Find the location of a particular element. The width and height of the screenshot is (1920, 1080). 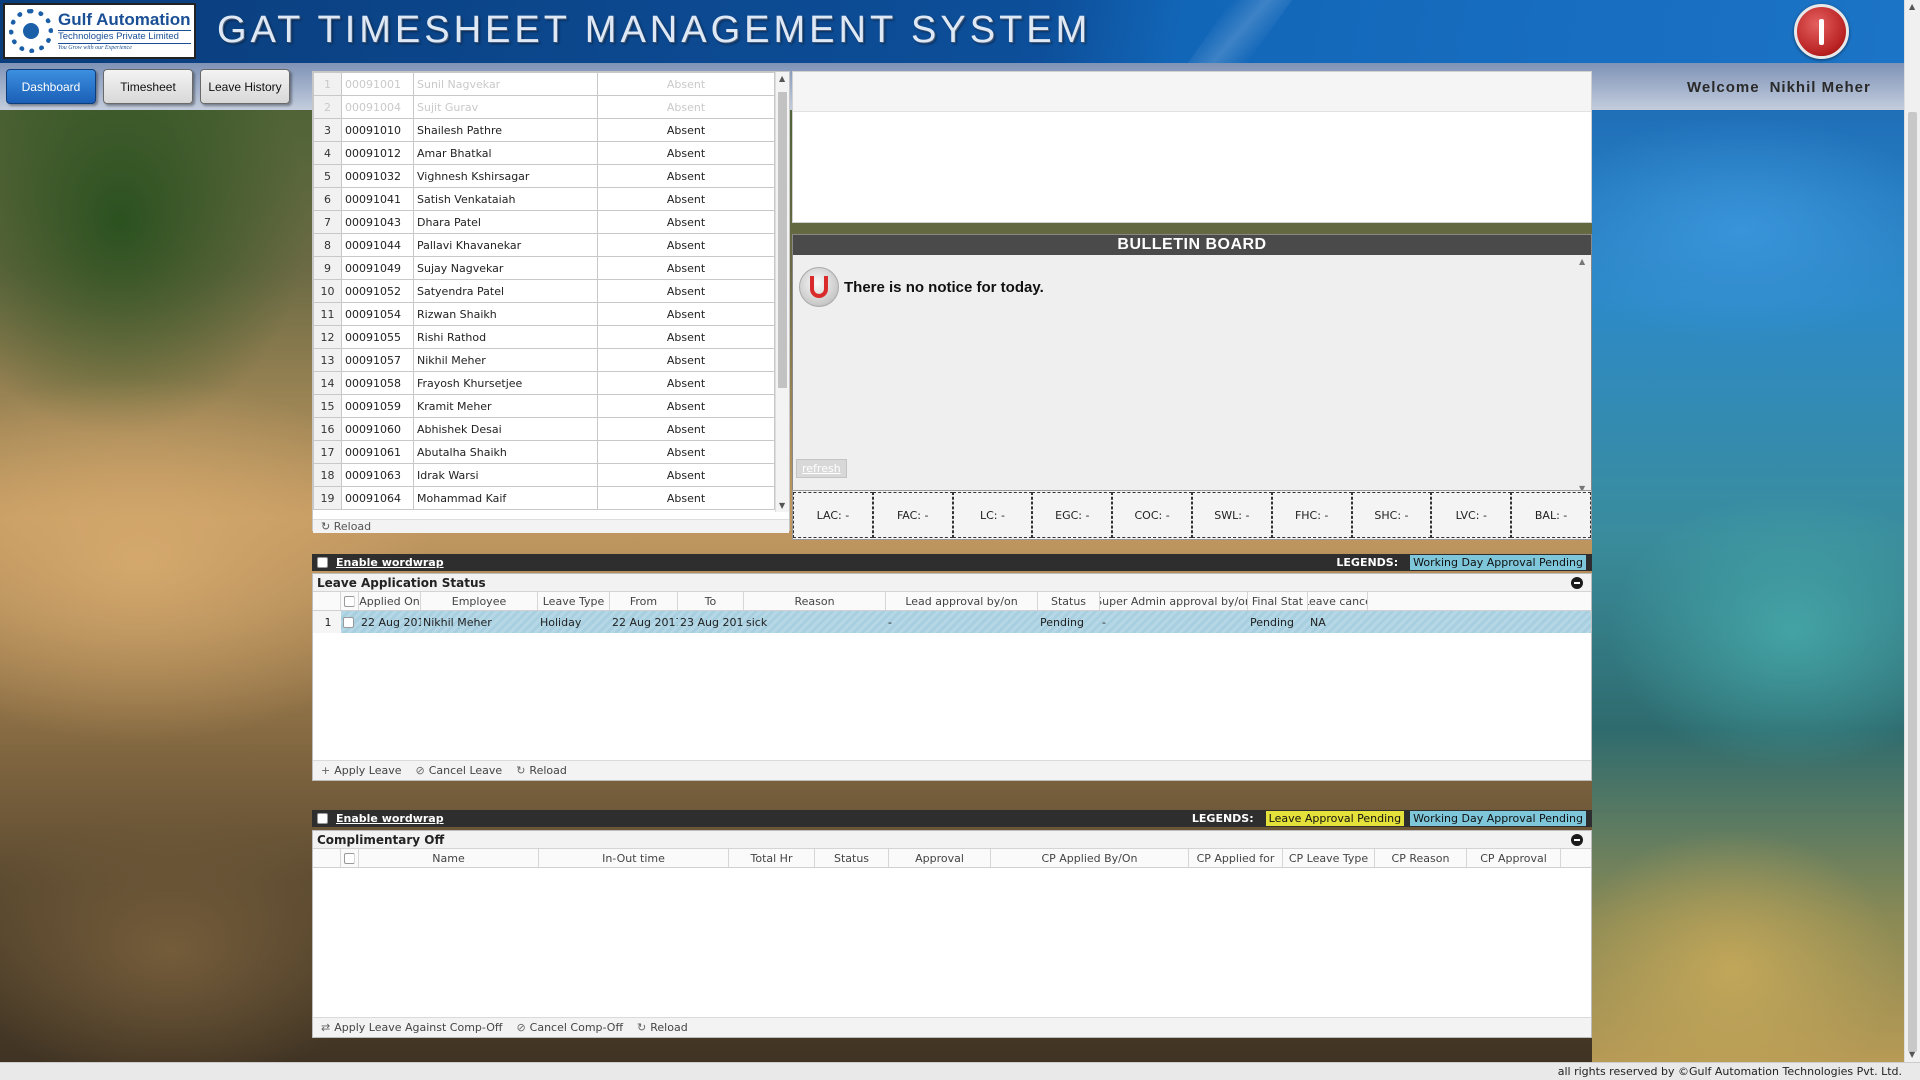

header-select is located at coordinates (350, 601).